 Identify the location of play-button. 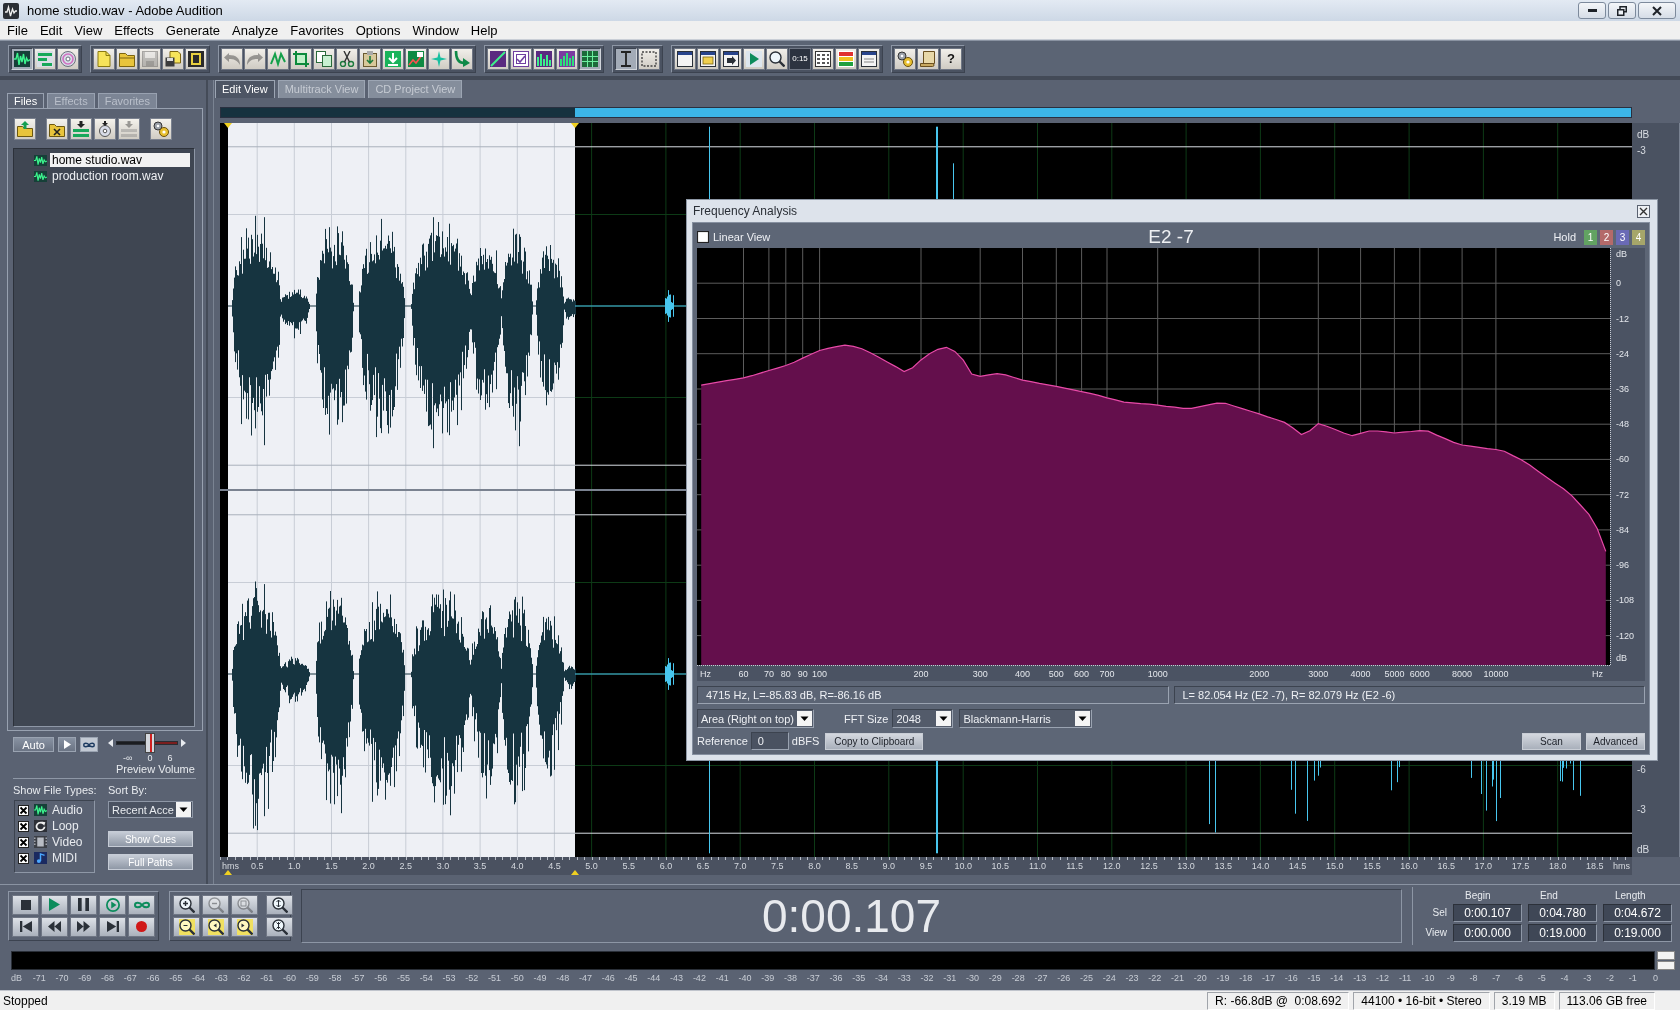
(67, 744).